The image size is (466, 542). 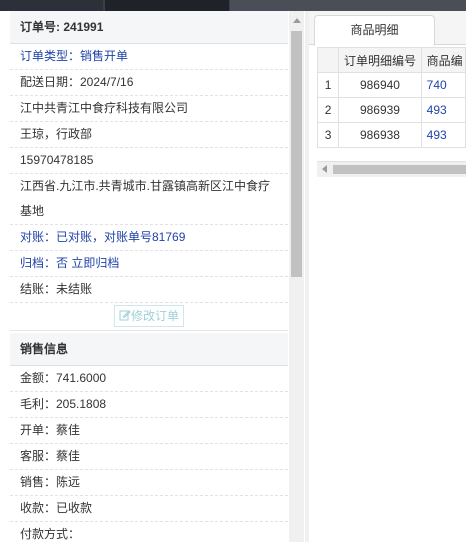 What do you see at coordinates (149, 264) in the screenshot?
I see `archive-status: 归档：否 立即归档` at bounding box center [149, 264].